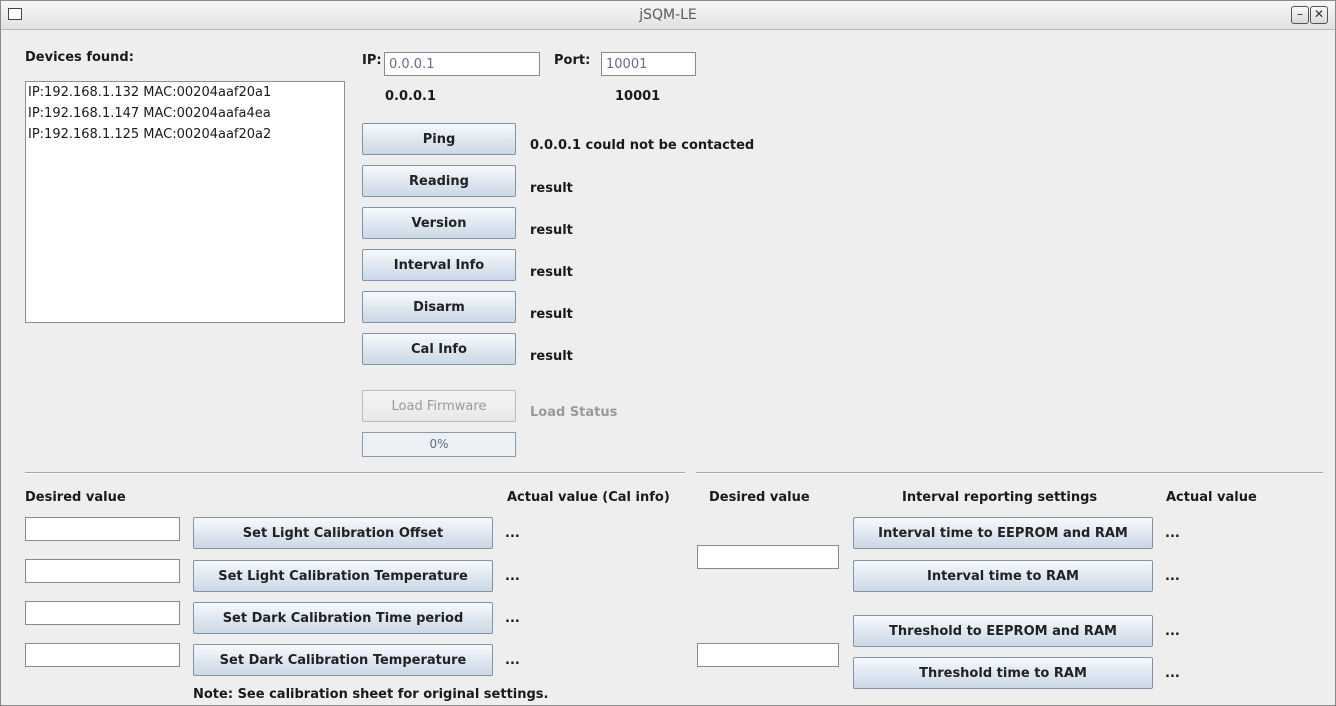 This screenshot has height=706, width=1336. I want to click on threshold-ram-button: Threshold time to RAM, so click(1003, 673).